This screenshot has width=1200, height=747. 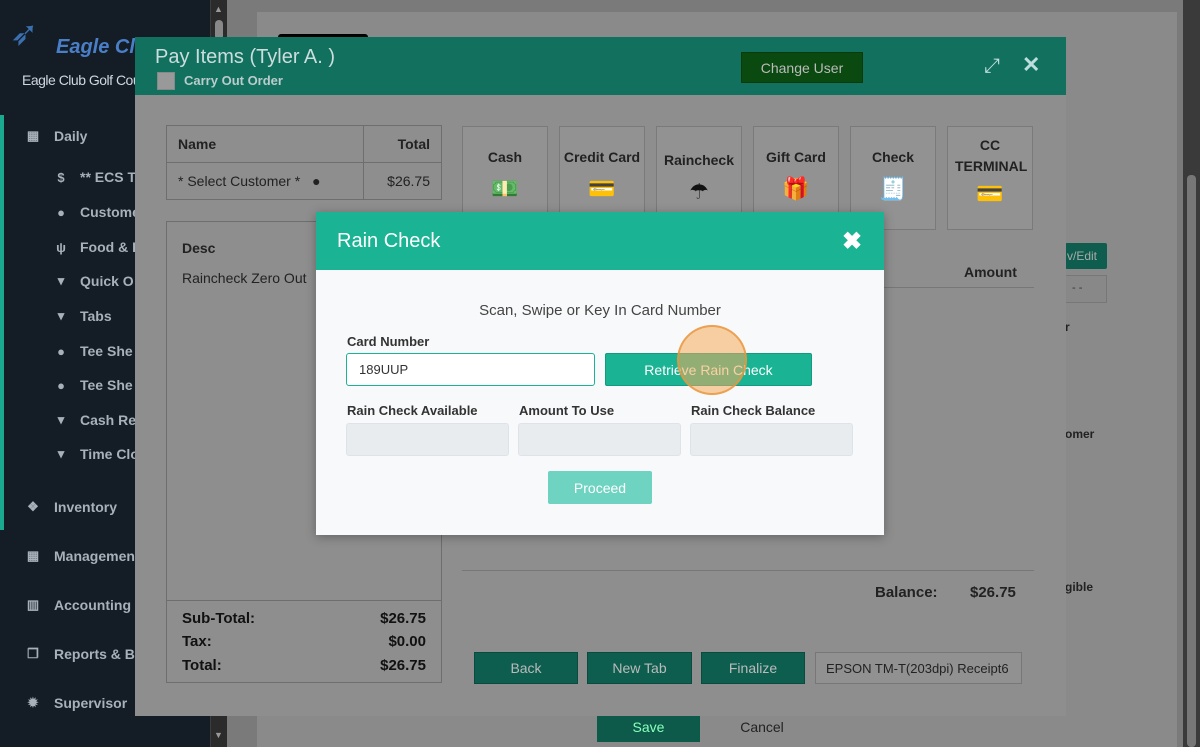 I want to click on column-header-name: Name, so click(x=265, y=144).